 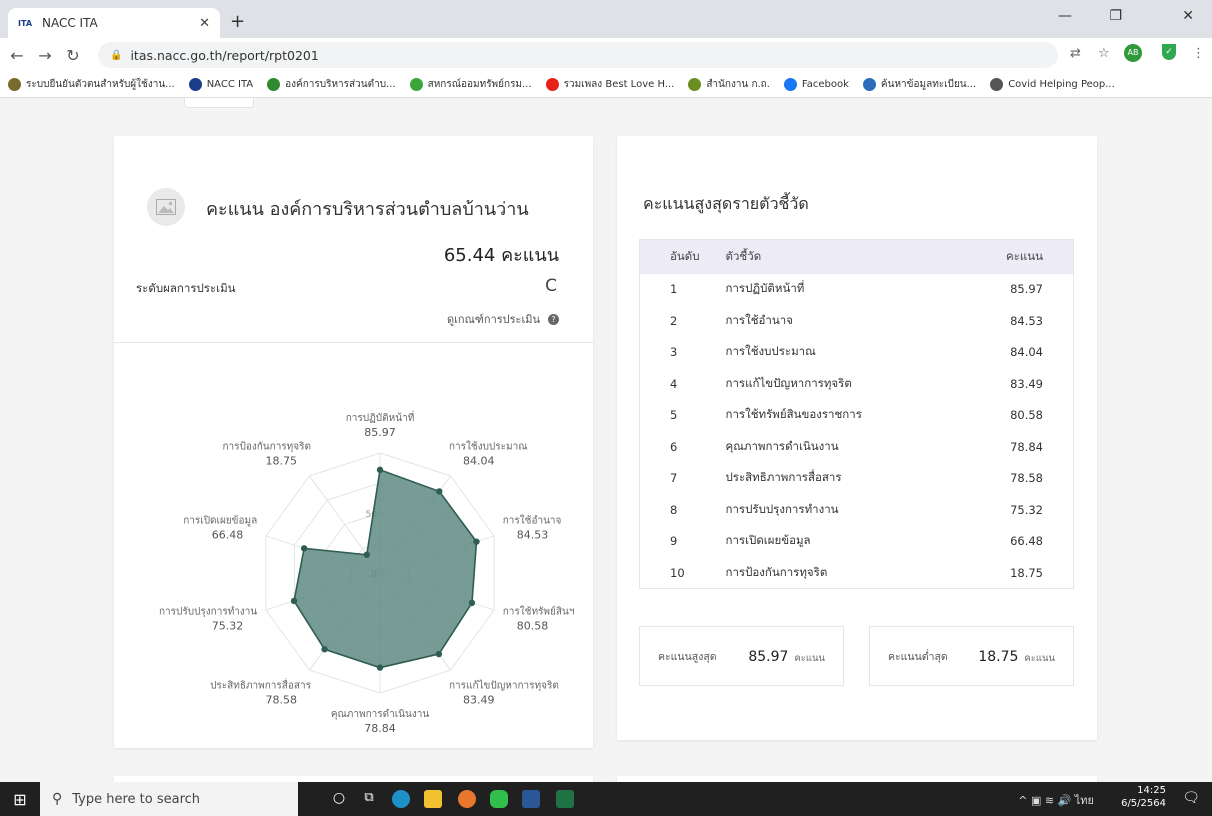 I want to click on radar-value-label: 84.04, so click(x=479, y=460).